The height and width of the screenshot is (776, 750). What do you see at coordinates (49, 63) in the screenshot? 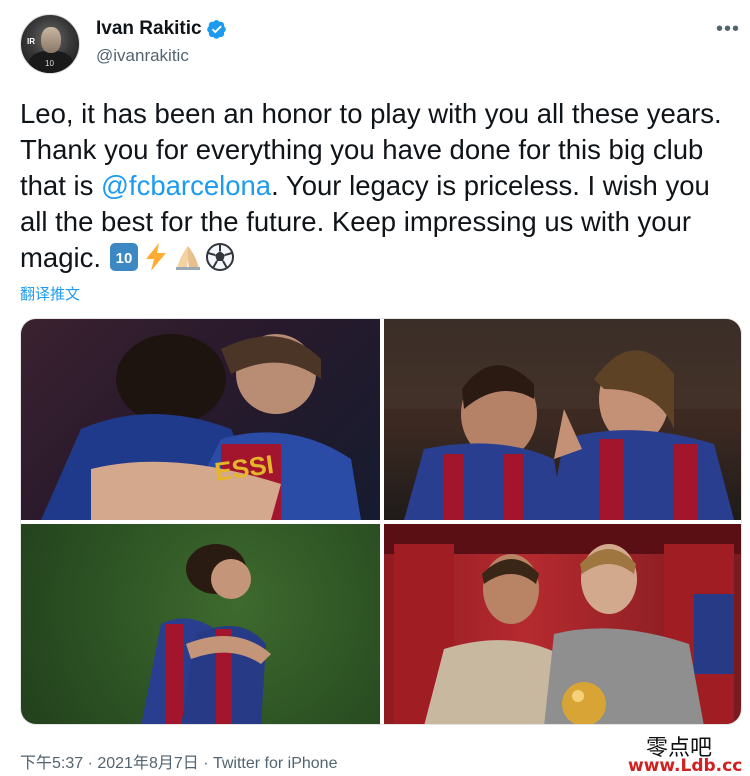
I see `avatar-number: 10` at bounding box center [49, 63].